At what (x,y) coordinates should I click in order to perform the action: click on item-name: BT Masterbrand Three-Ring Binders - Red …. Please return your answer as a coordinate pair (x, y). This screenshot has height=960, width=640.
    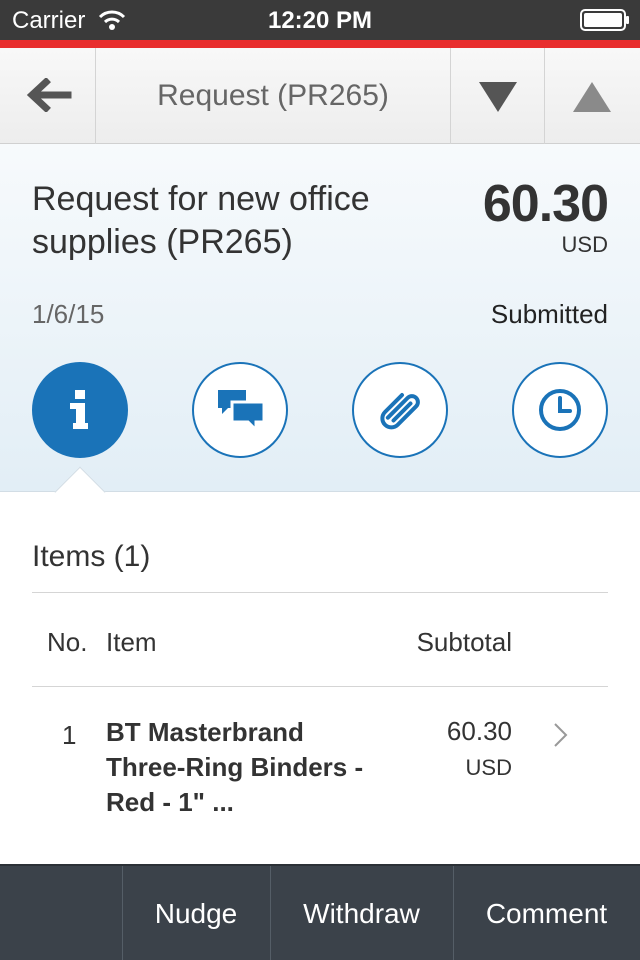
    Looking at the image, I should click on (235, 767).